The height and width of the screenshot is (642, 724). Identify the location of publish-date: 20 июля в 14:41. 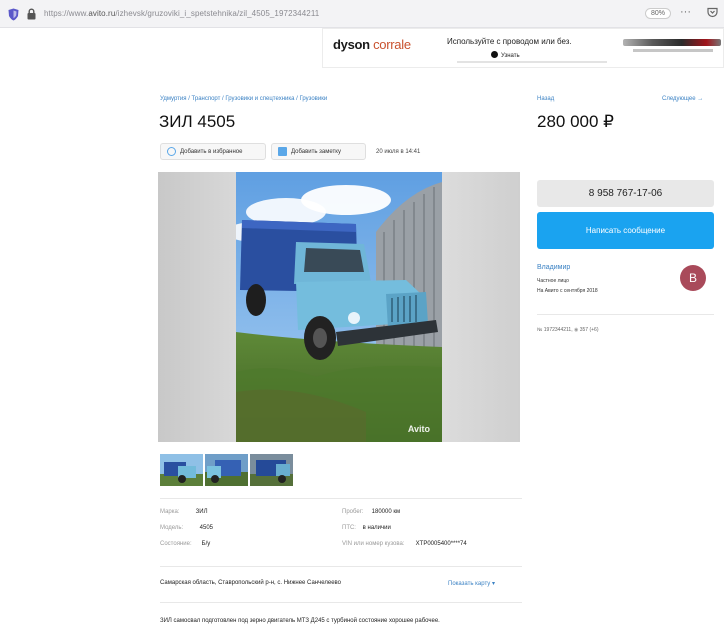
(398, 152).